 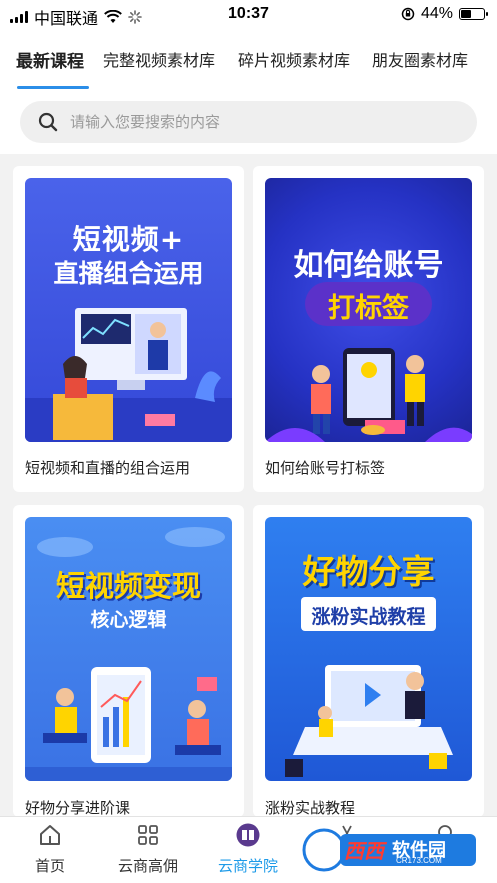 What do you see at coordinates (310, 807) in the screenshot?
I see `course-title: 涨粉实战教程` at bounding box center [310, 807].